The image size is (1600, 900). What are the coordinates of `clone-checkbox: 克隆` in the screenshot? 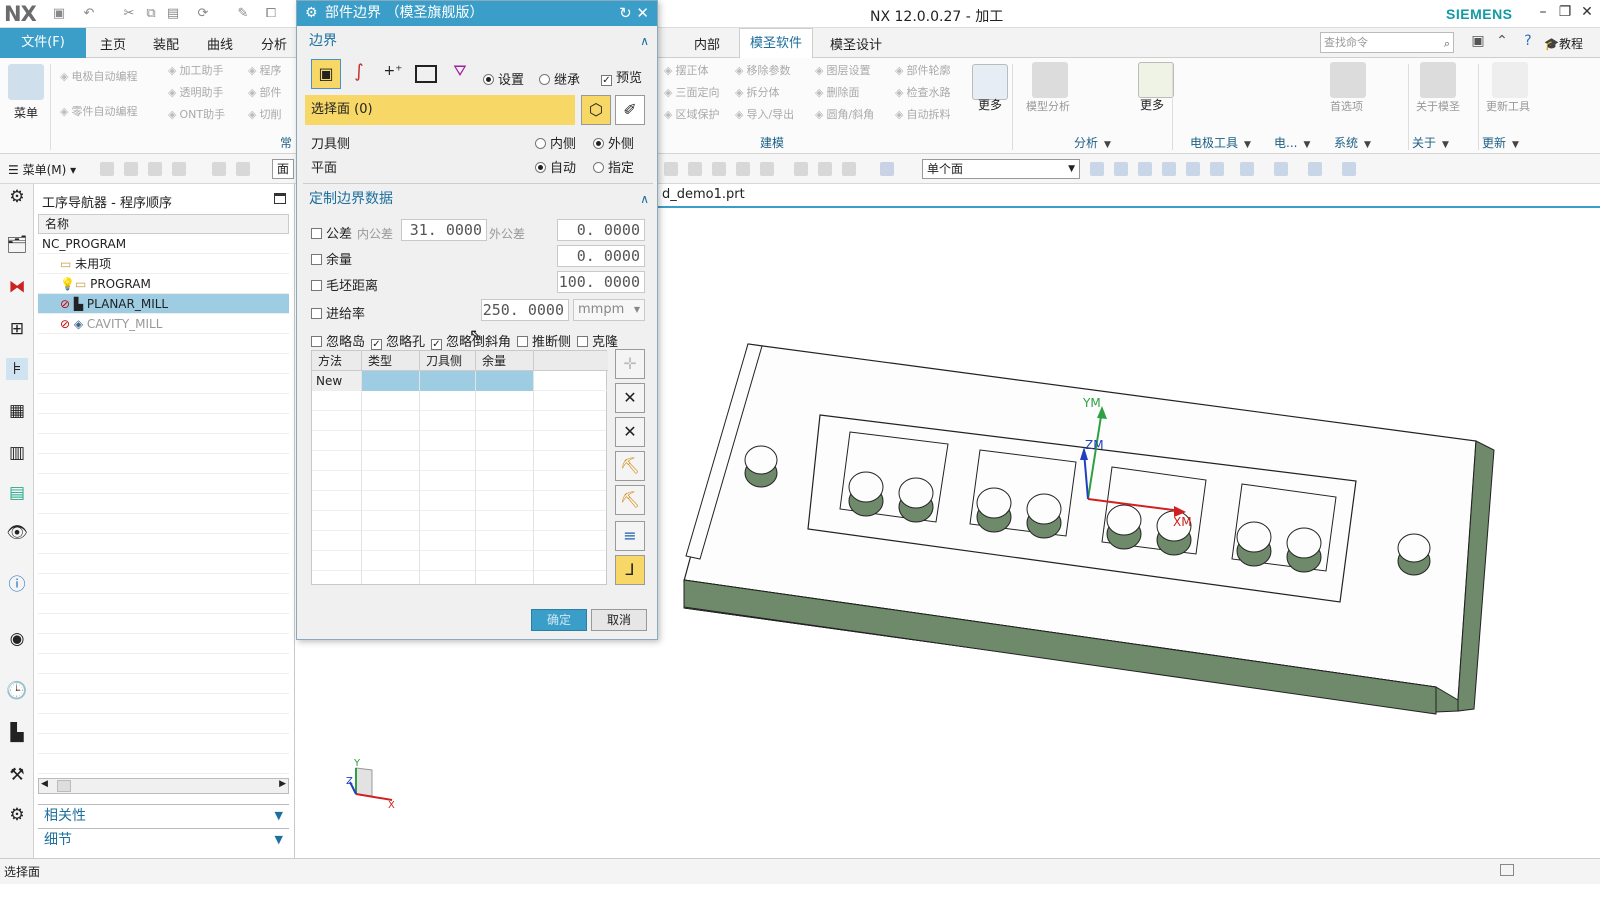 It's located at (597, 340).